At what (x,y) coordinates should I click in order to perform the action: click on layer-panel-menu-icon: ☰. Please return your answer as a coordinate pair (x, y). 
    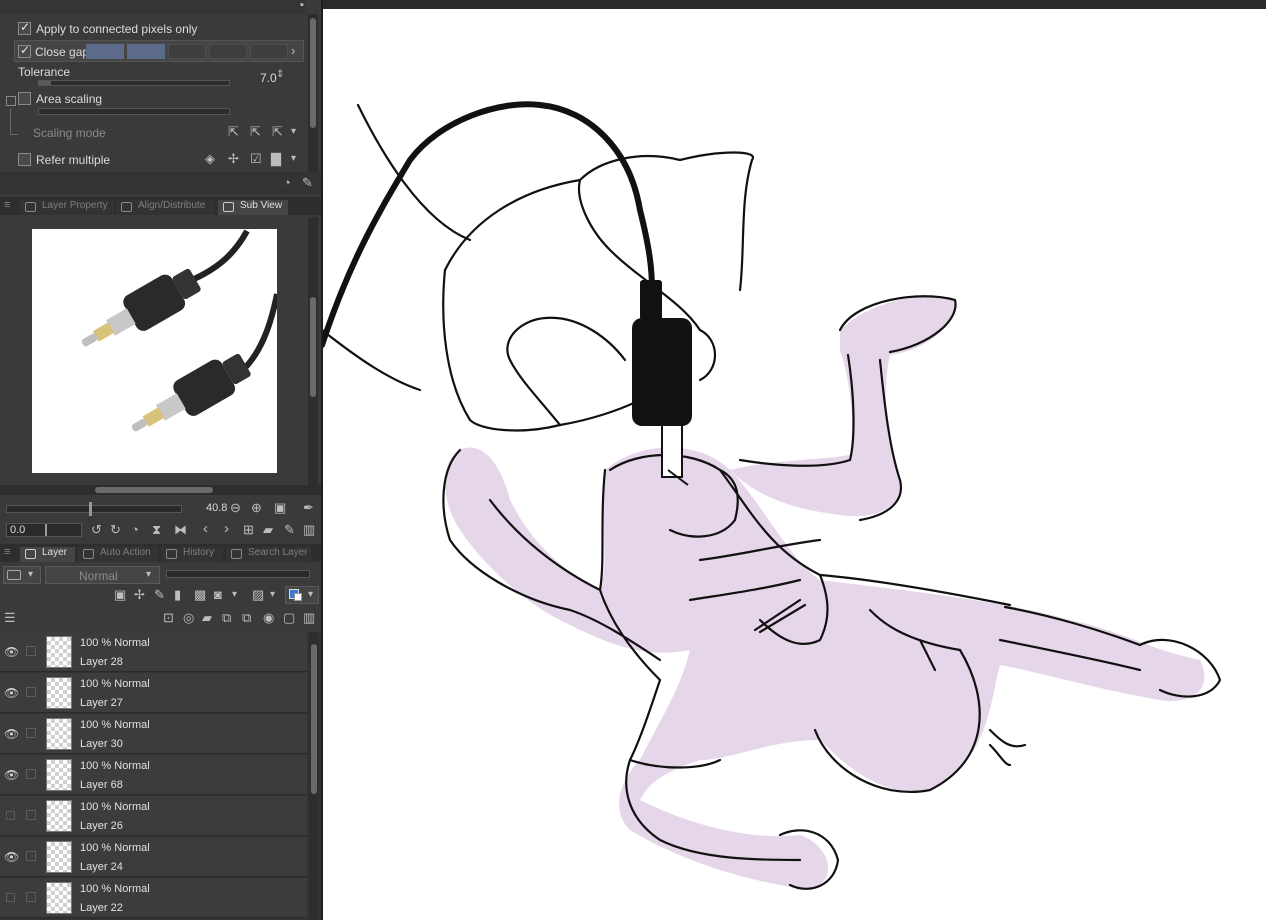
    Looking at the image, I should click on (10, 618).